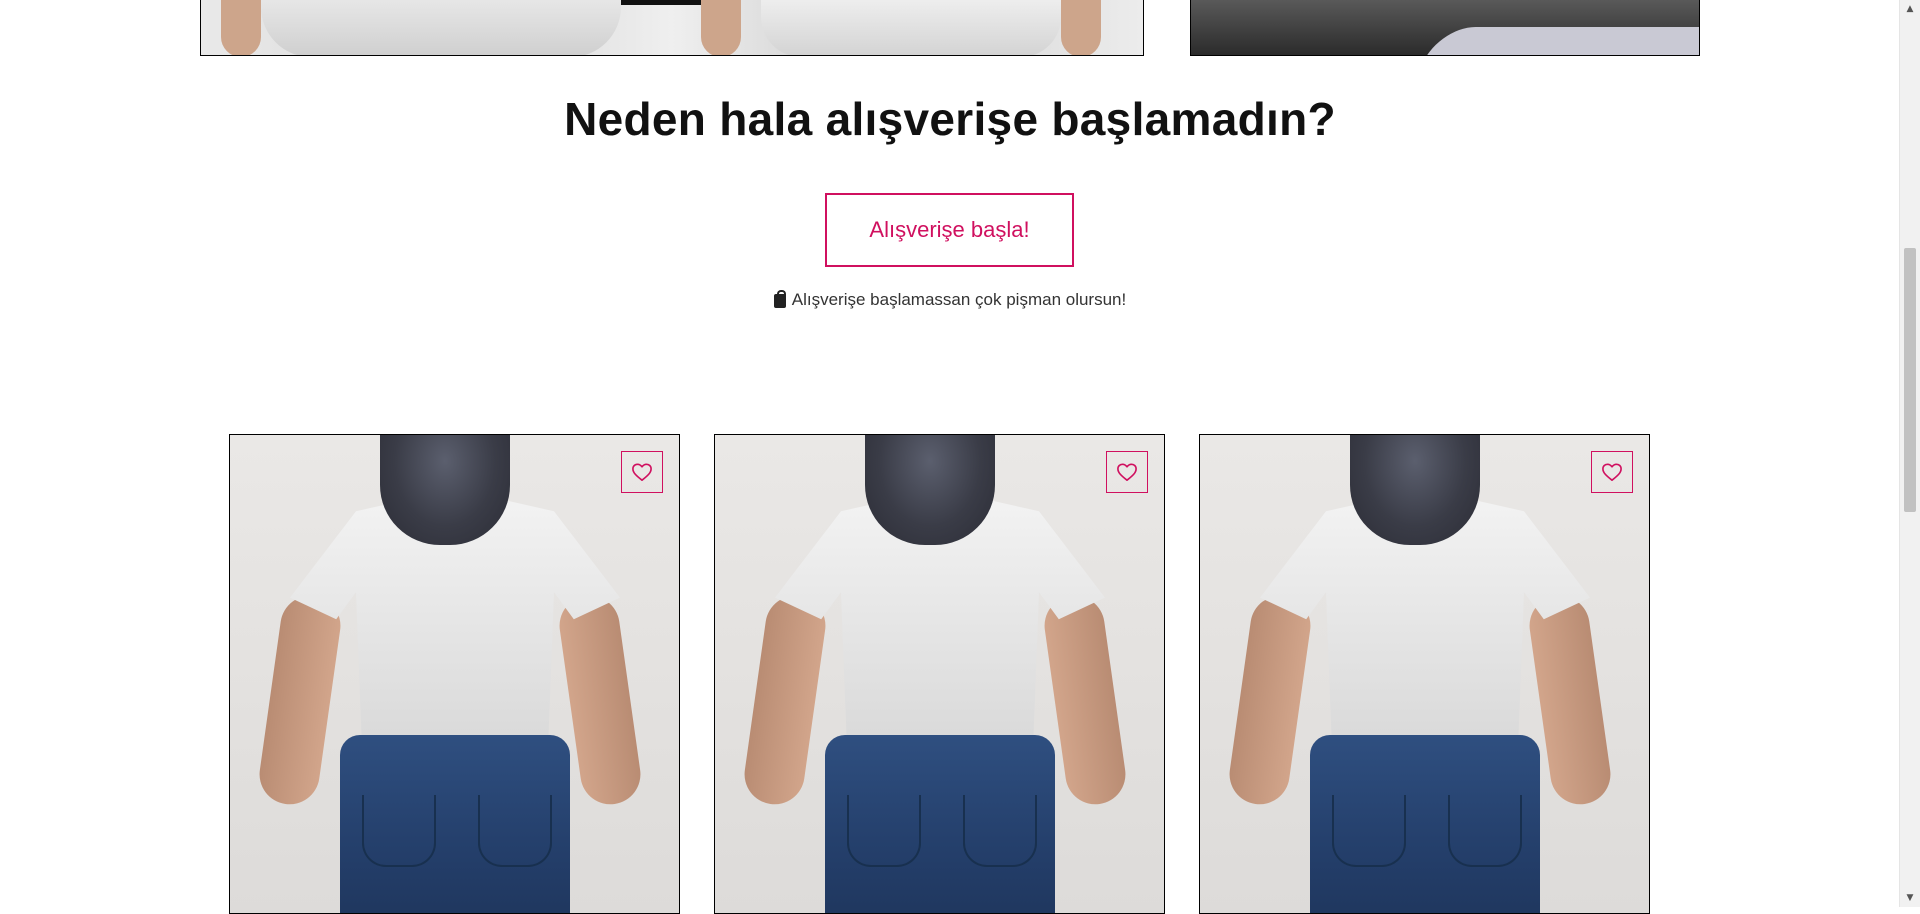  Describe the element at coordinates (1910, 380) in the screenshot. I see `scroll-thumb` at that location.